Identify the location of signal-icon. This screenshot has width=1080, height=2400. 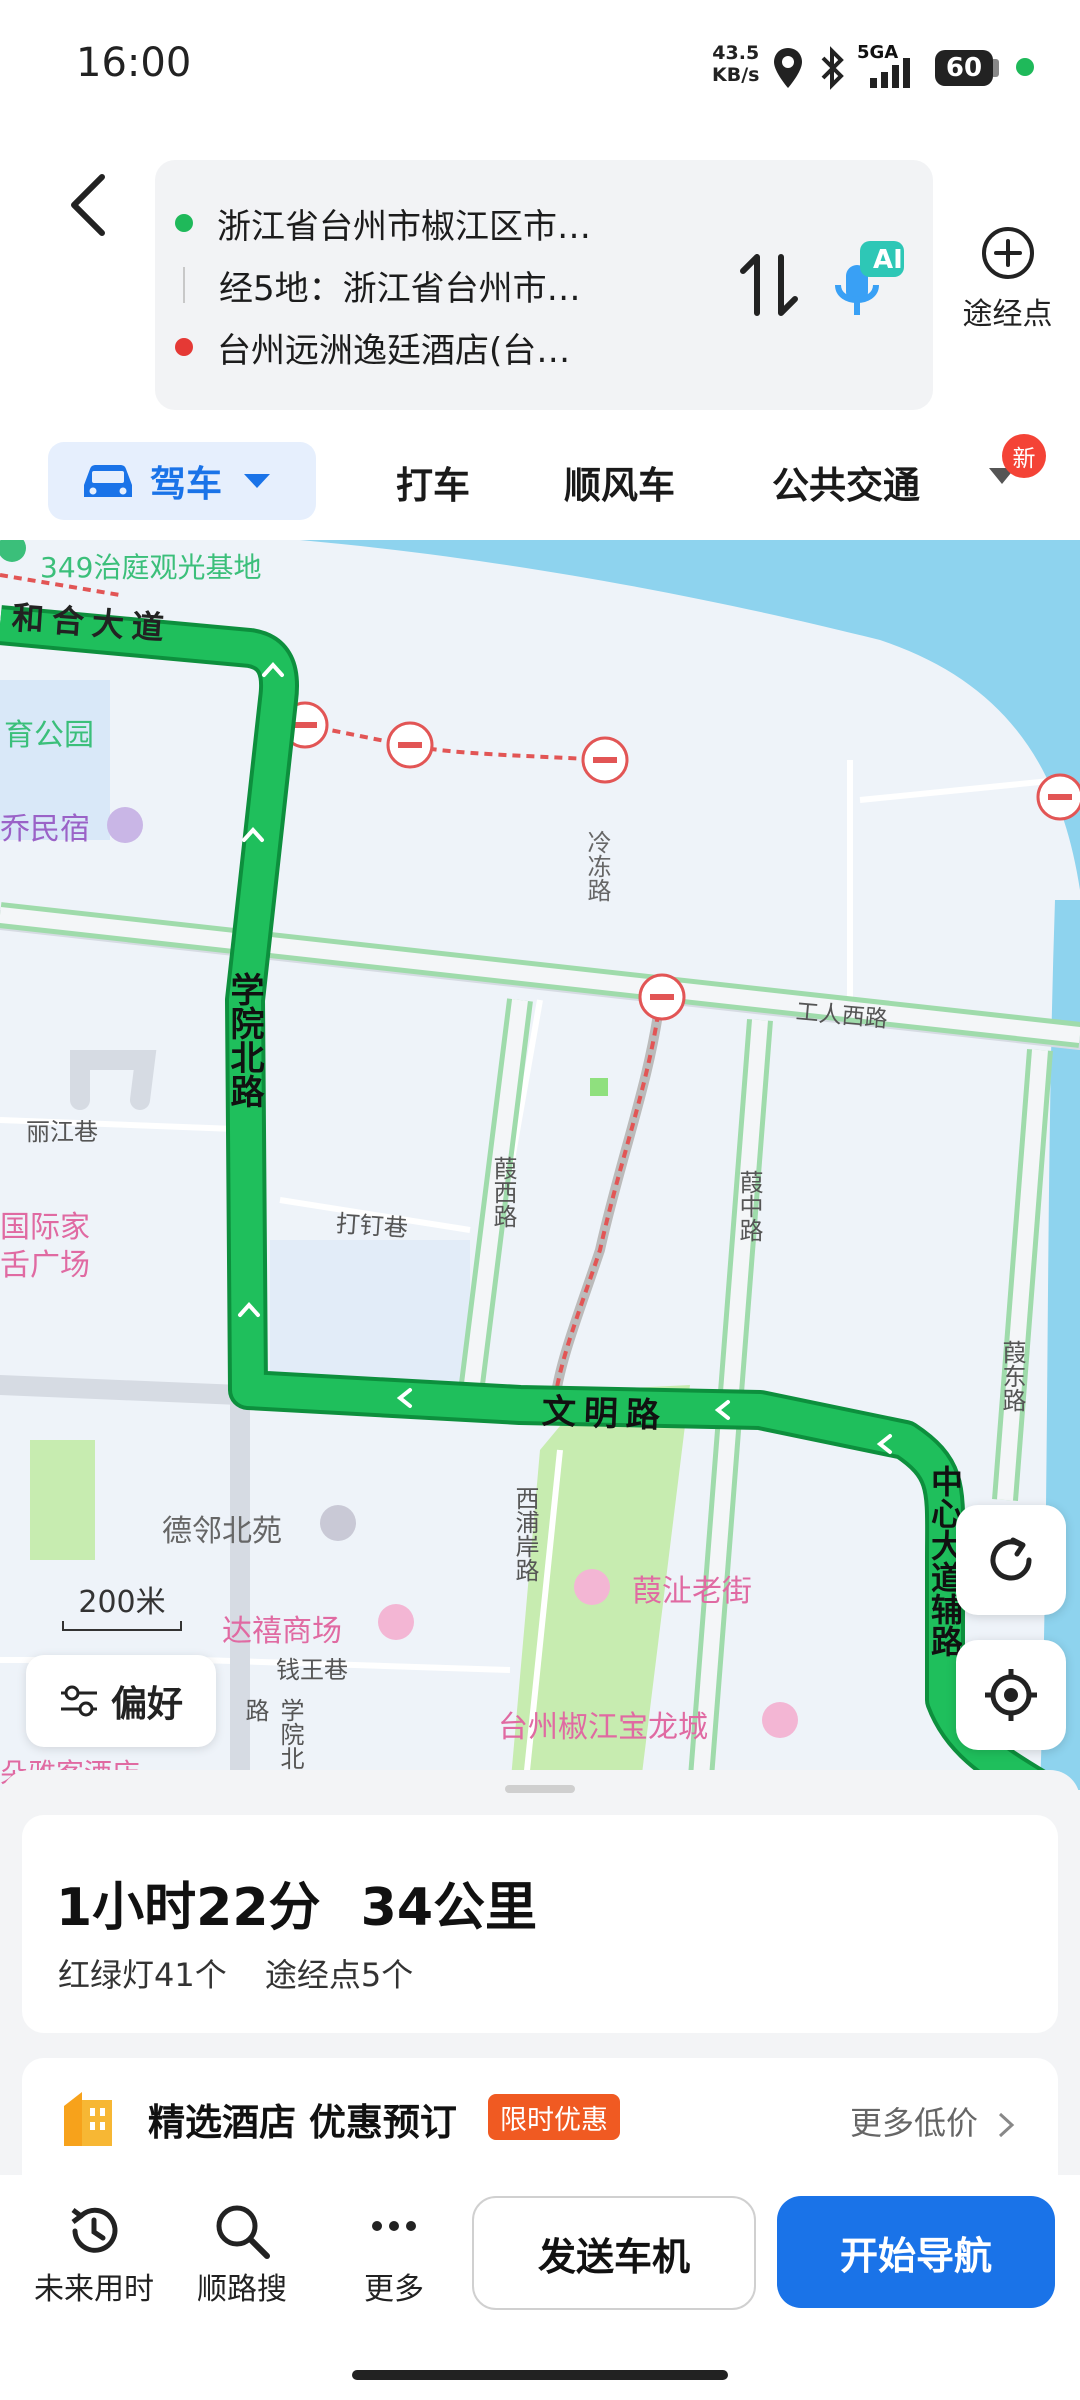
(890, 73).